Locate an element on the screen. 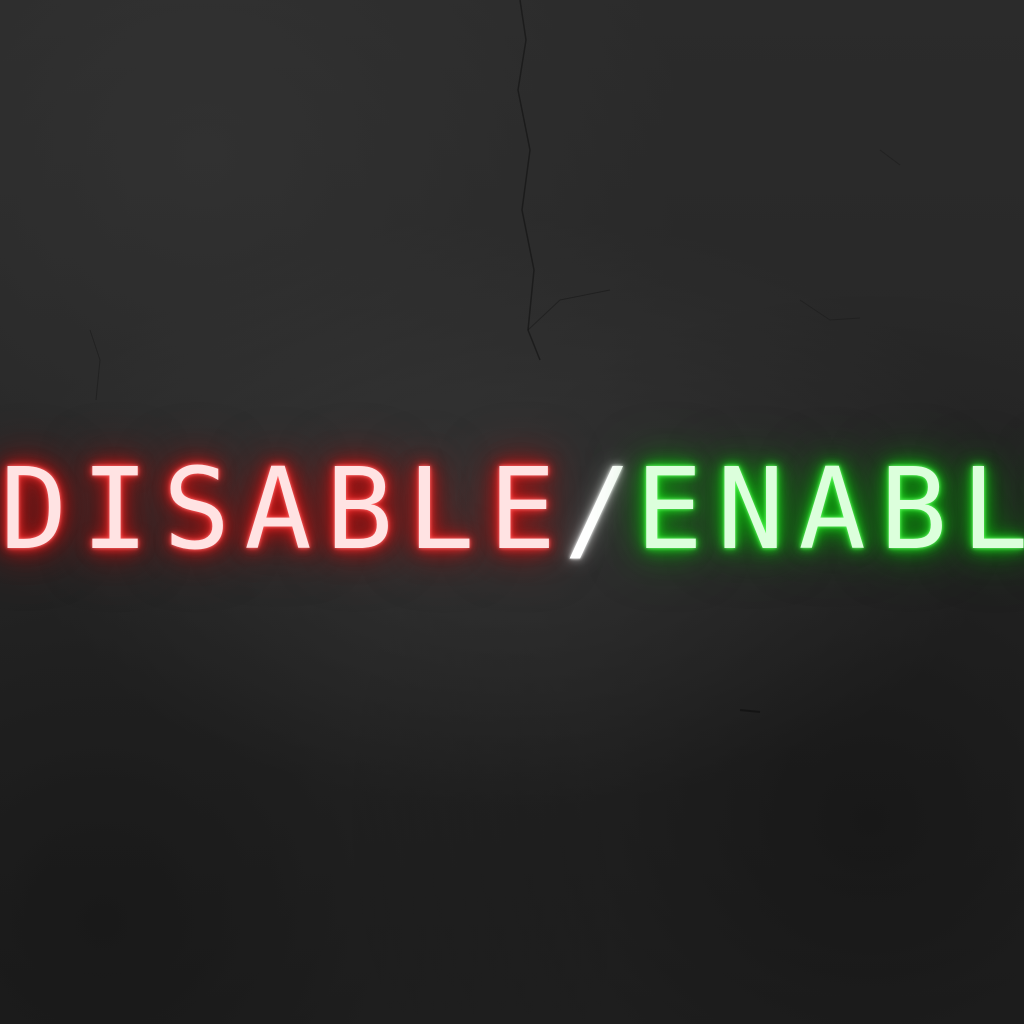  neon-word-disable: DISABLE is located at coordinates (285, 510).